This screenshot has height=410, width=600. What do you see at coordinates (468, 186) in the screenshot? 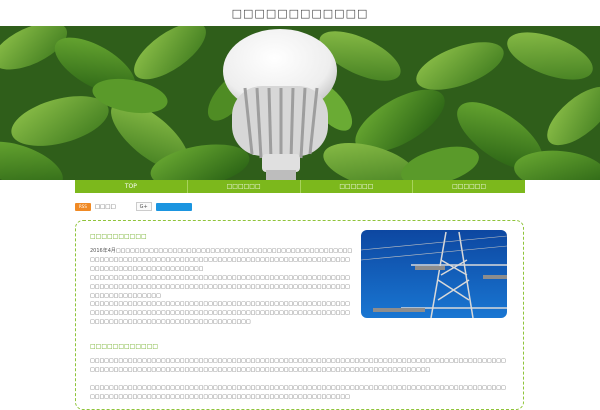
I see `nav-item-4: □□□□□□` at bounding box center [468, 186].